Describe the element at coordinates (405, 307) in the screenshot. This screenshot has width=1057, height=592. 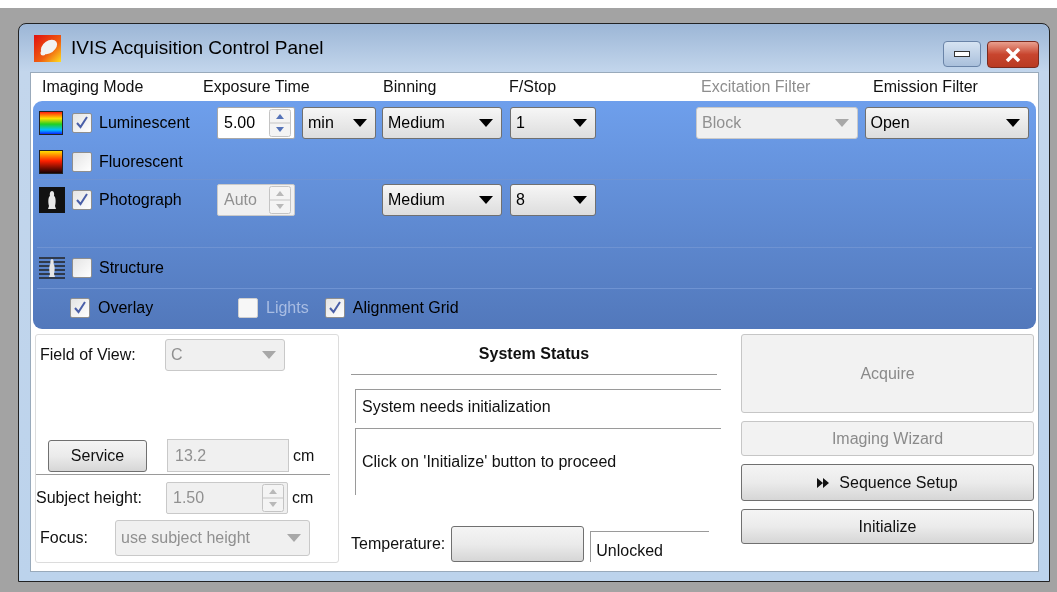
I see `checkbox-label: Alignment Grid` at that location.